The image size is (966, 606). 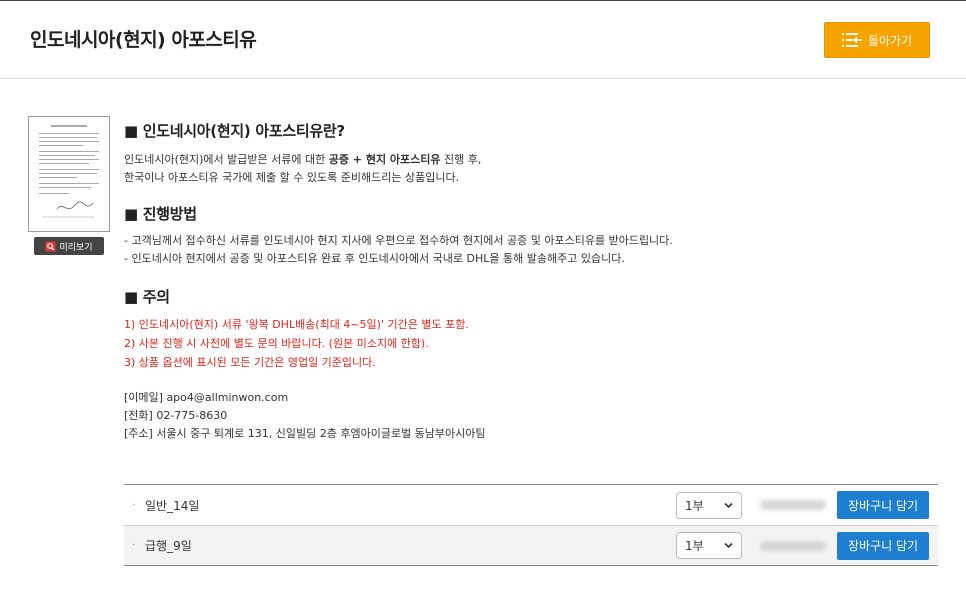 What do you see at coordinates (76, 247) in the screenshot?
I see `preview-label: 미리보기` at bounding box center [76, 247].